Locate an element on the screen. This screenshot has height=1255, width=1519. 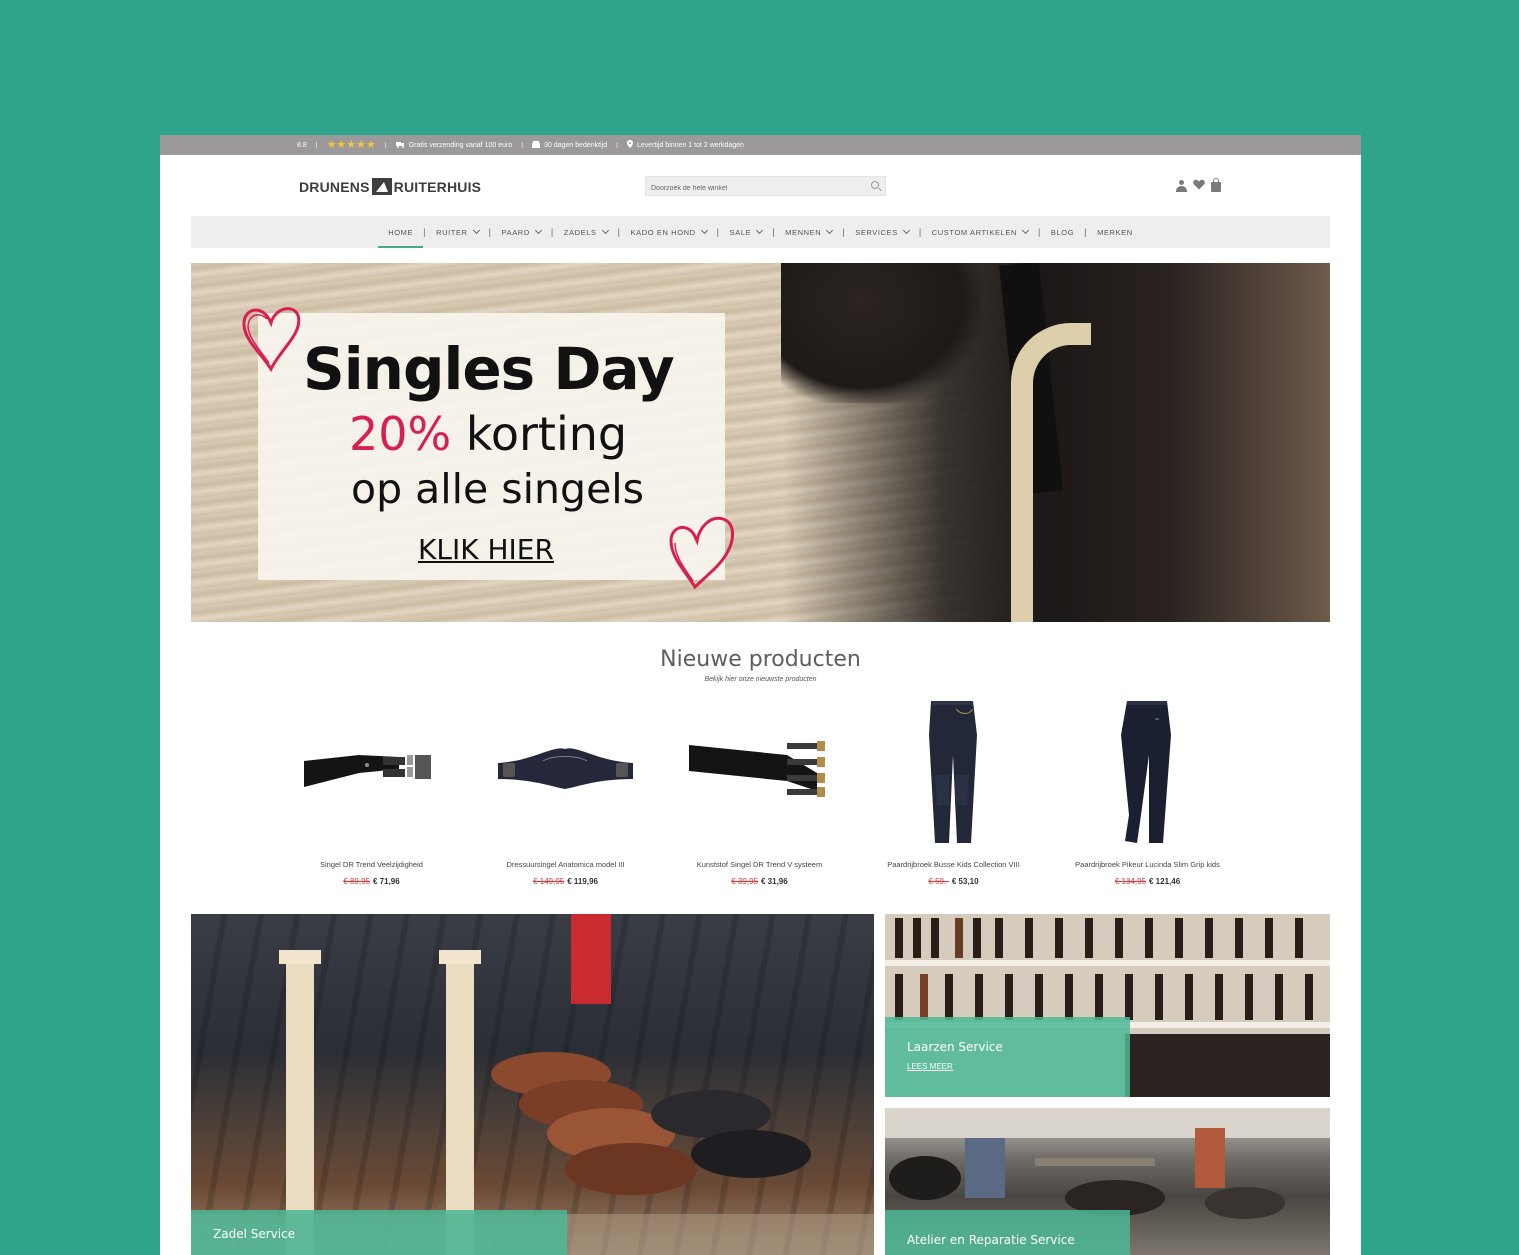
nav-item-mennen: MENNEN is located at coordinates (808, 232).